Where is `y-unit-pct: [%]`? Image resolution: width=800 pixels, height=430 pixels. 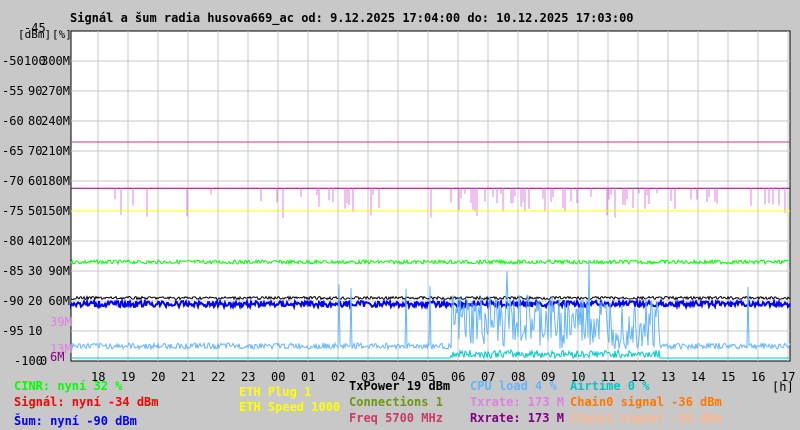 y-unit-pct: [%] is located at coordinates (62, 34).